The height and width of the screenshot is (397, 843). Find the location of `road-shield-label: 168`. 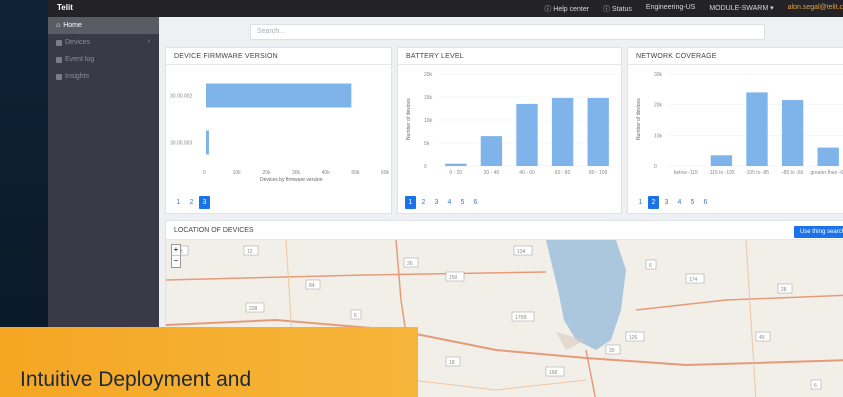

road-shield-label: 168 is located at coordinates (553, 373).